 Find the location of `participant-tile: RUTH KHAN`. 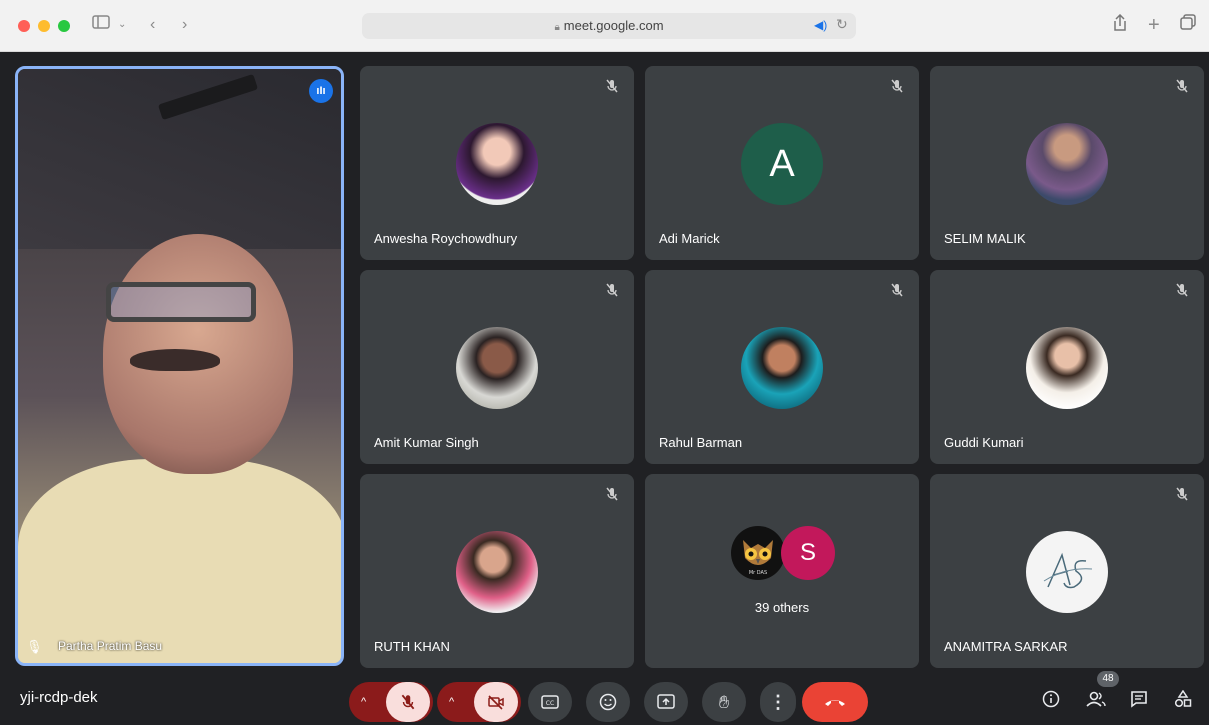

participant-tile: RUTH KHAN is located at coordinates (497, 571).